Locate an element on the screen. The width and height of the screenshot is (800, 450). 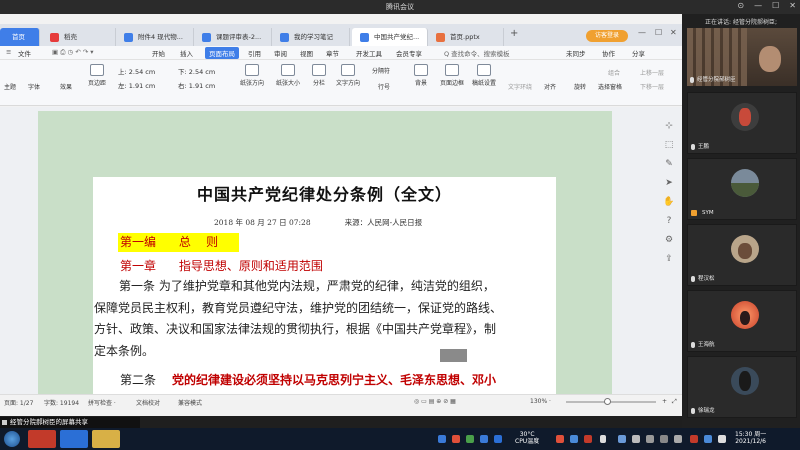
zoom-slider is located at coordinates (611, 402).